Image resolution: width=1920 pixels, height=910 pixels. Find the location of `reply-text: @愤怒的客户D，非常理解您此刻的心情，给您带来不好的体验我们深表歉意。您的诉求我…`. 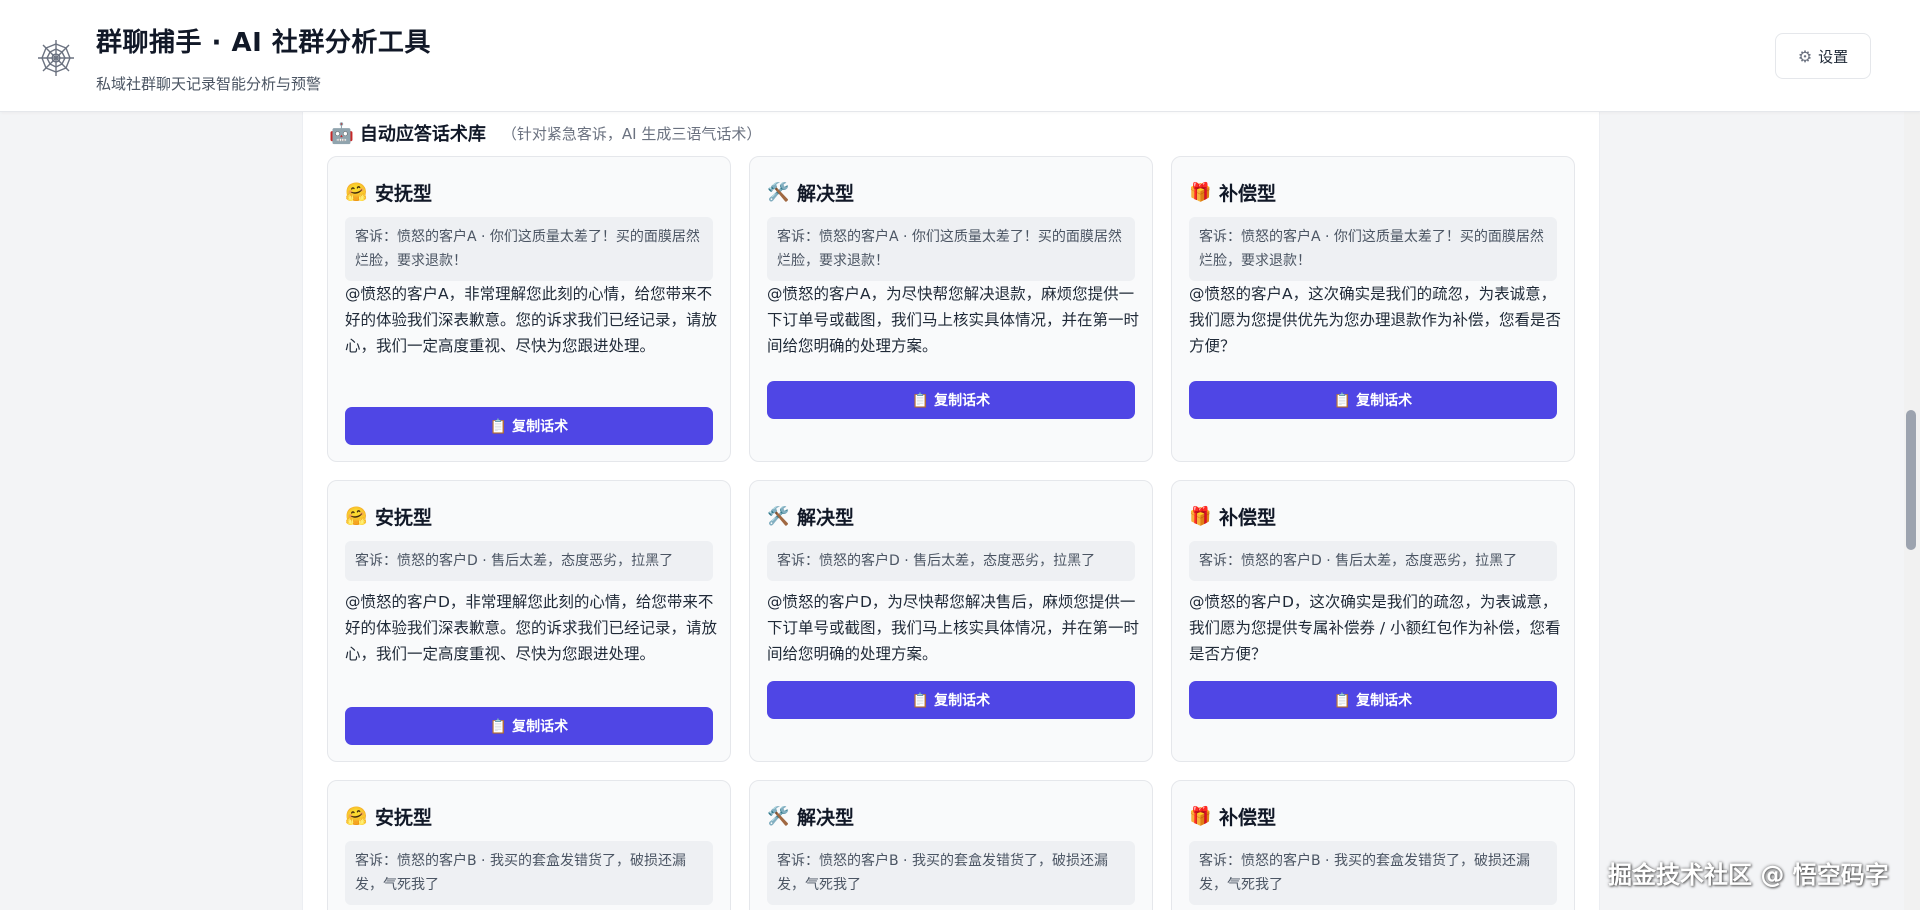

reply-text: @愤怒的客户D，非常理解您此刻的心情，给您带来不好的体验我们深表歉意。您的诉求我… is located at coordinates (531, 628).